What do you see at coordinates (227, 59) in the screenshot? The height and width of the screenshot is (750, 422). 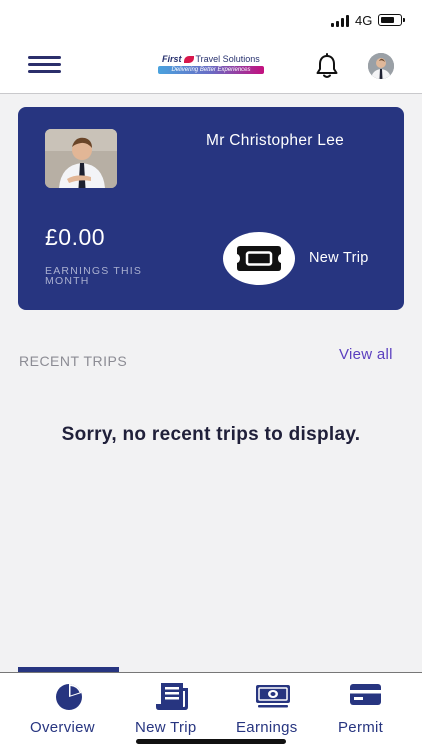 I see `logo-name: Travel Solutions` at bounding box center [227, 59].